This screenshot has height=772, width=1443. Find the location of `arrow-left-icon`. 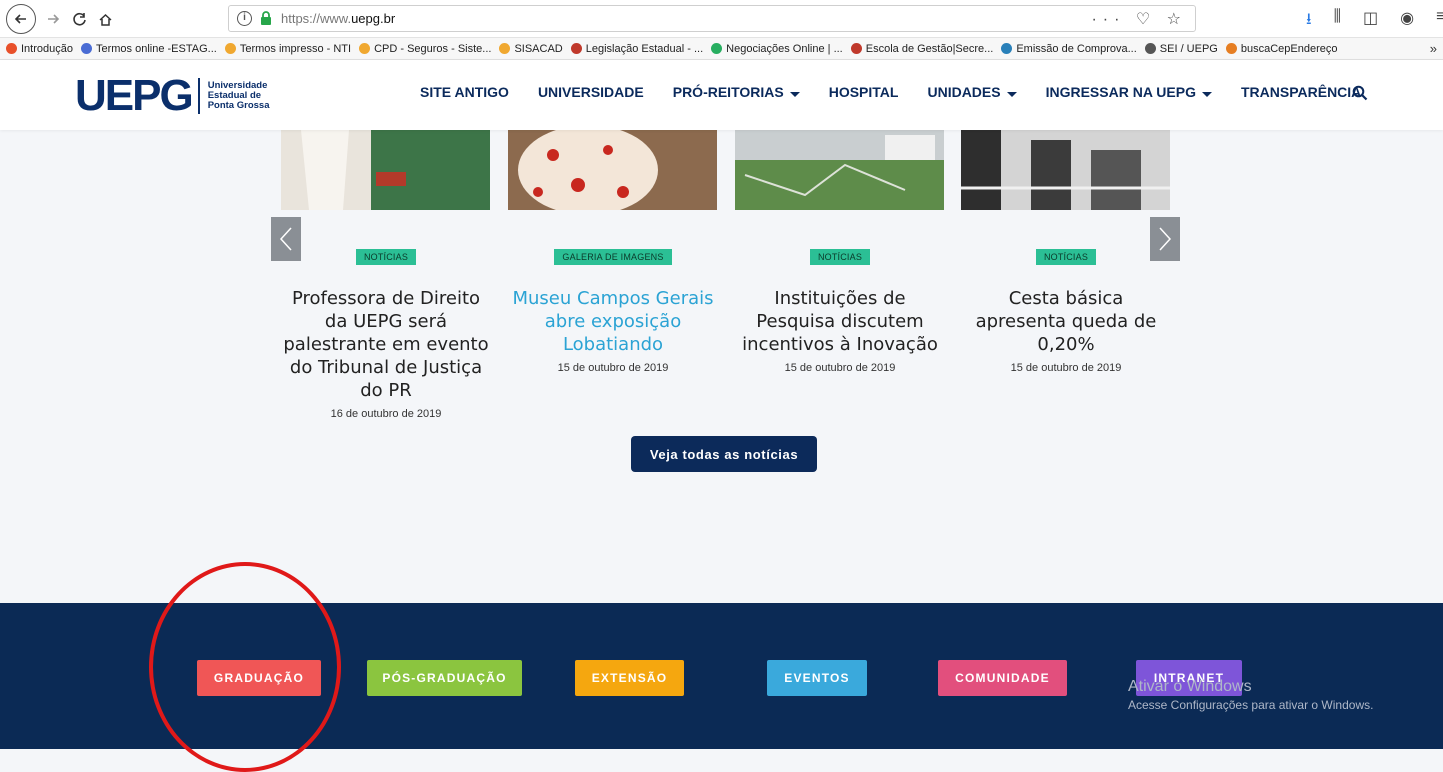

arrow-left-icon is located at coordinates (20, 19).